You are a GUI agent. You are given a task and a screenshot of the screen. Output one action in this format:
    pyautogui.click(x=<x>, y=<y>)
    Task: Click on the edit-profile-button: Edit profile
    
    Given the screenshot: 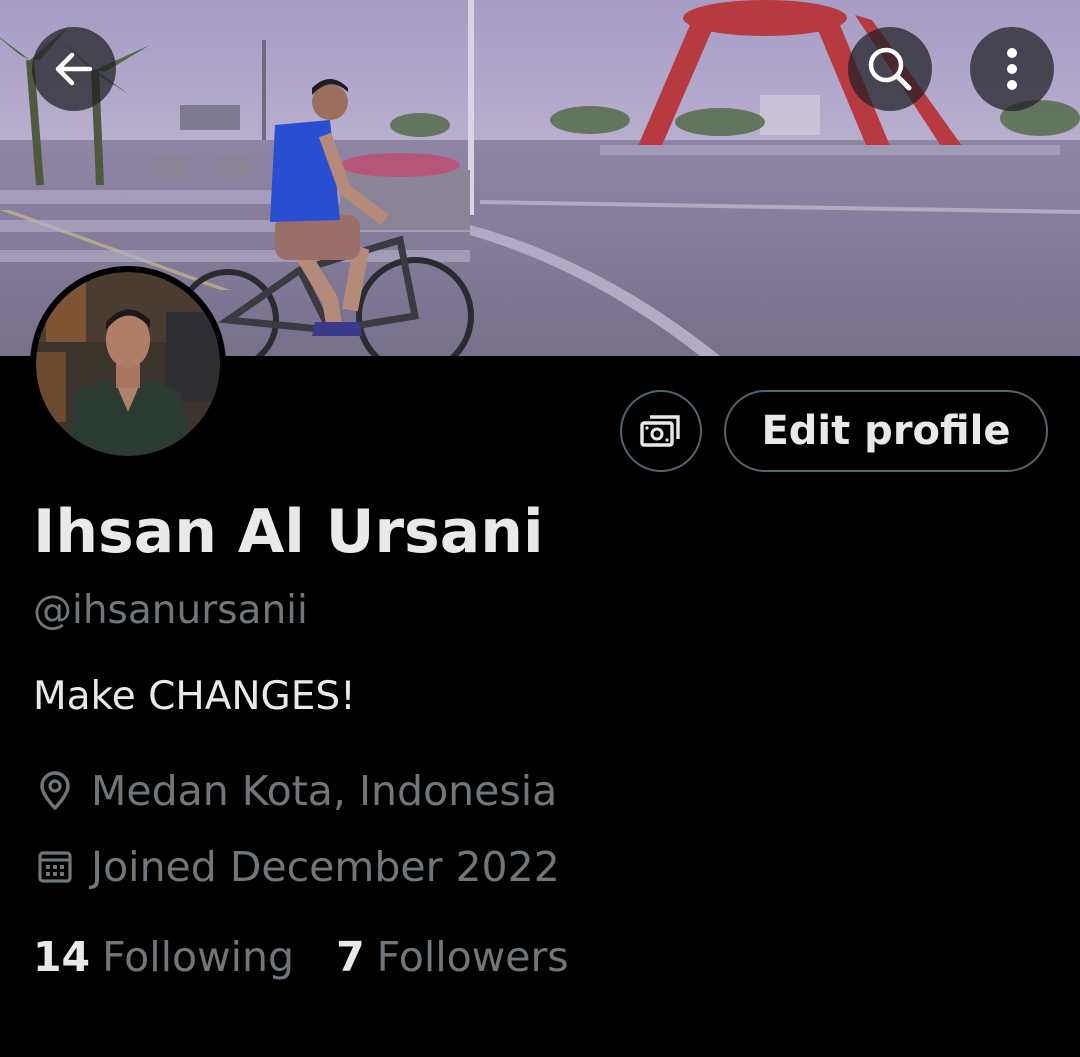 What is the action you would take?
    pyautogui.click(x=886, y=431)
    